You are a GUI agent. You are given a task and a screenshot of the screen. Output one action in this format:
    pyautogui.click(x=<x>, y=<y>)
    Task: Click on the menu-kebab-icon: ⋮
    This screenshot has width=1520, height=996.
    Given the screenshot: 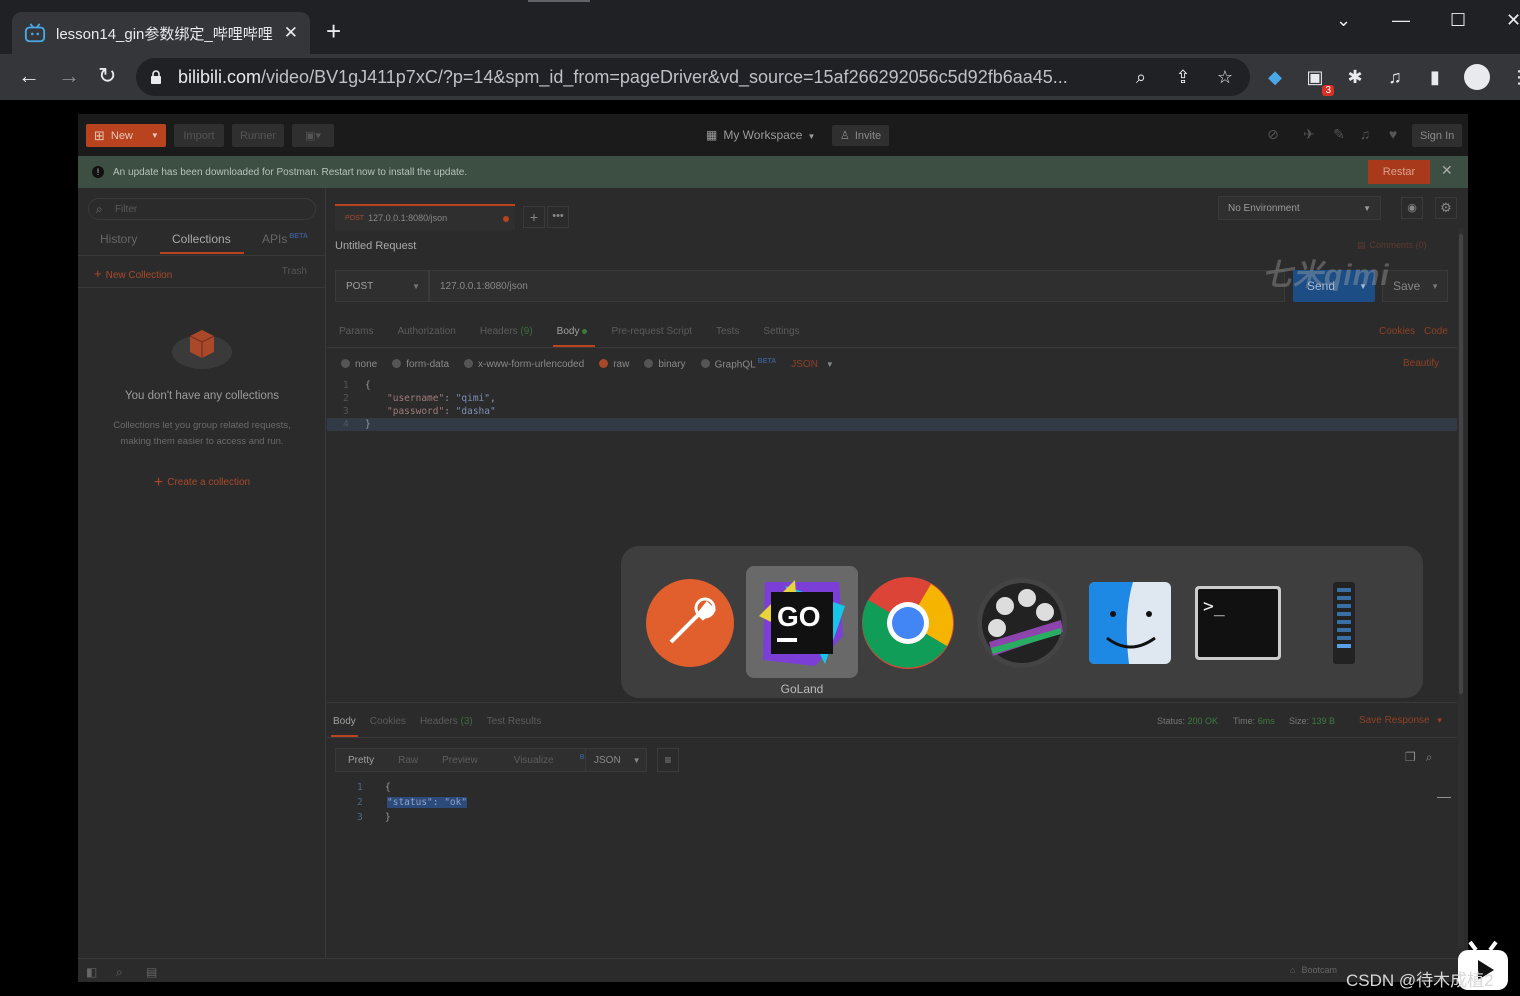 What is the action you would take?
    pyautogui.click(x=1514, y=77)
    